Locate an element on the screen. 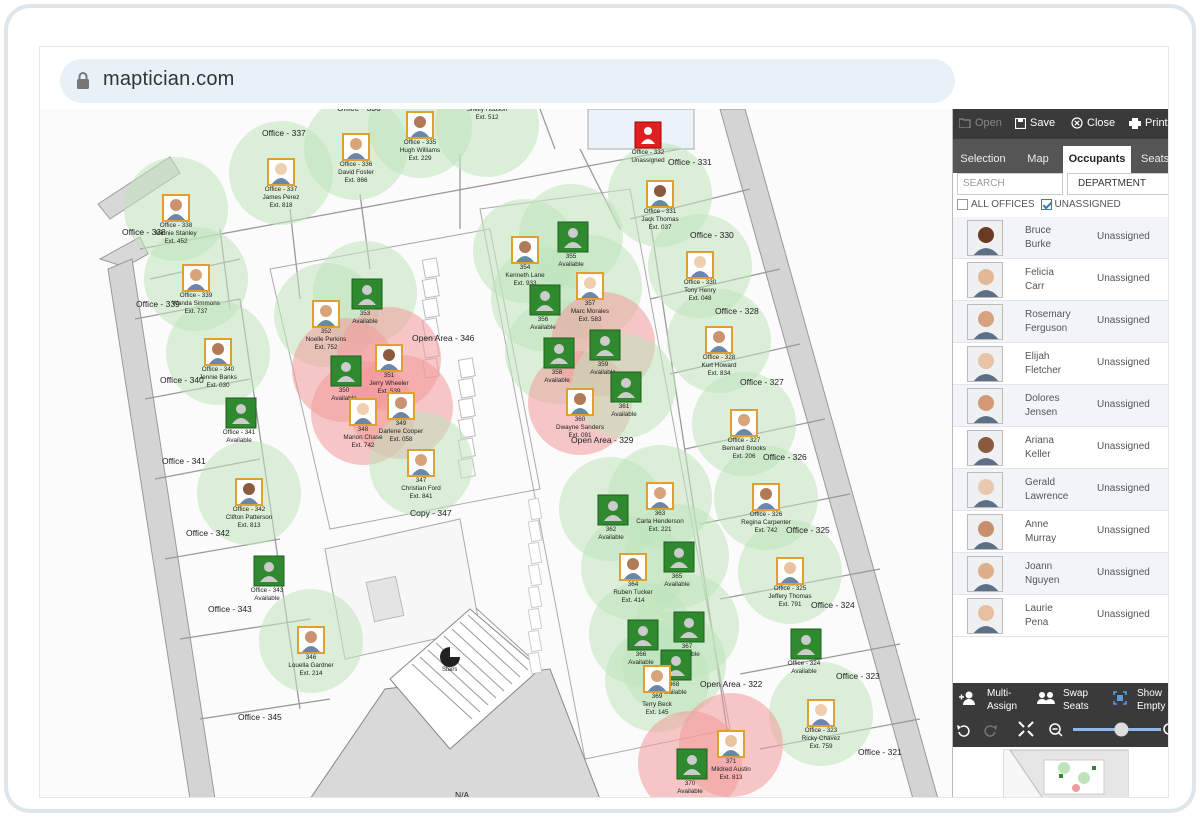 This screenshot has width=1200, height=817. occupant-row: Dolores Jensen Unassigned is located at coordinates (1060, 406).